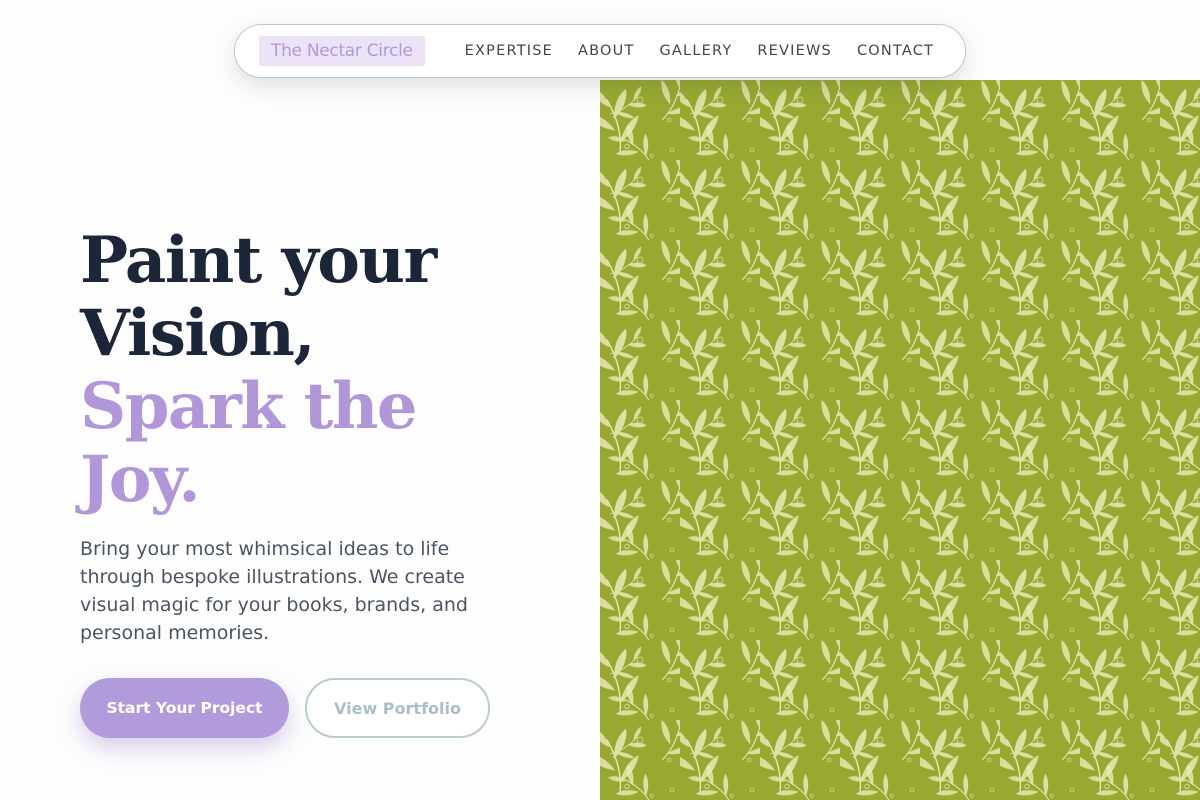 Image resolution: width=1200 pixels, height=800 pixels. Describe the element at coordinates (198, 333) in the screenshot. I see `hero-title-line: Vision,` at that location.